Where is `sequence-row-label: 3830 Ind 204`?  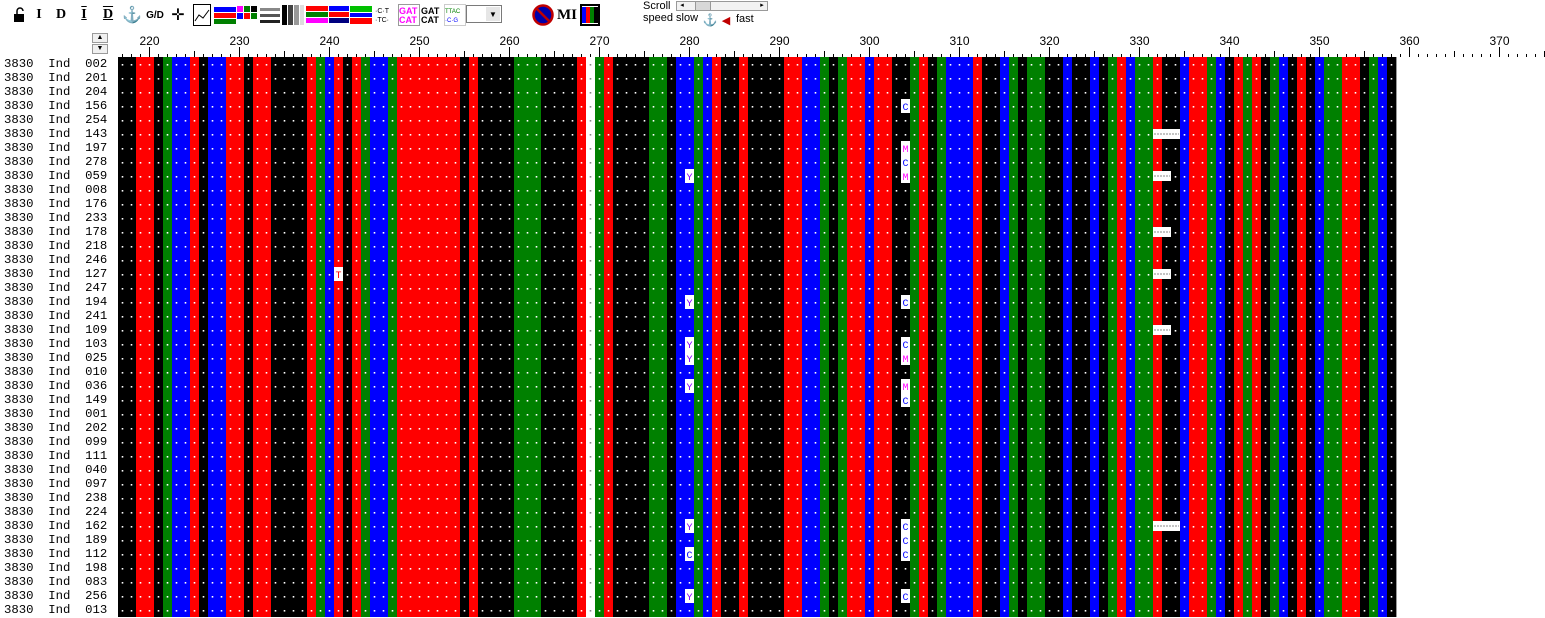
sequence-row-label: 3830 Ind 204 is located at coordinates (55, 92).